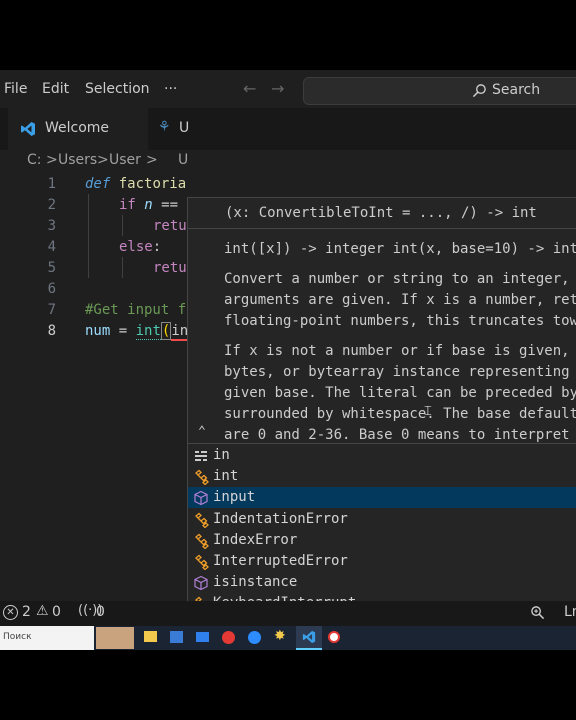  Describe the element at coordinates (382, 561) in the screenshot. I see `suggestion-item: InterruptedError` at that location.